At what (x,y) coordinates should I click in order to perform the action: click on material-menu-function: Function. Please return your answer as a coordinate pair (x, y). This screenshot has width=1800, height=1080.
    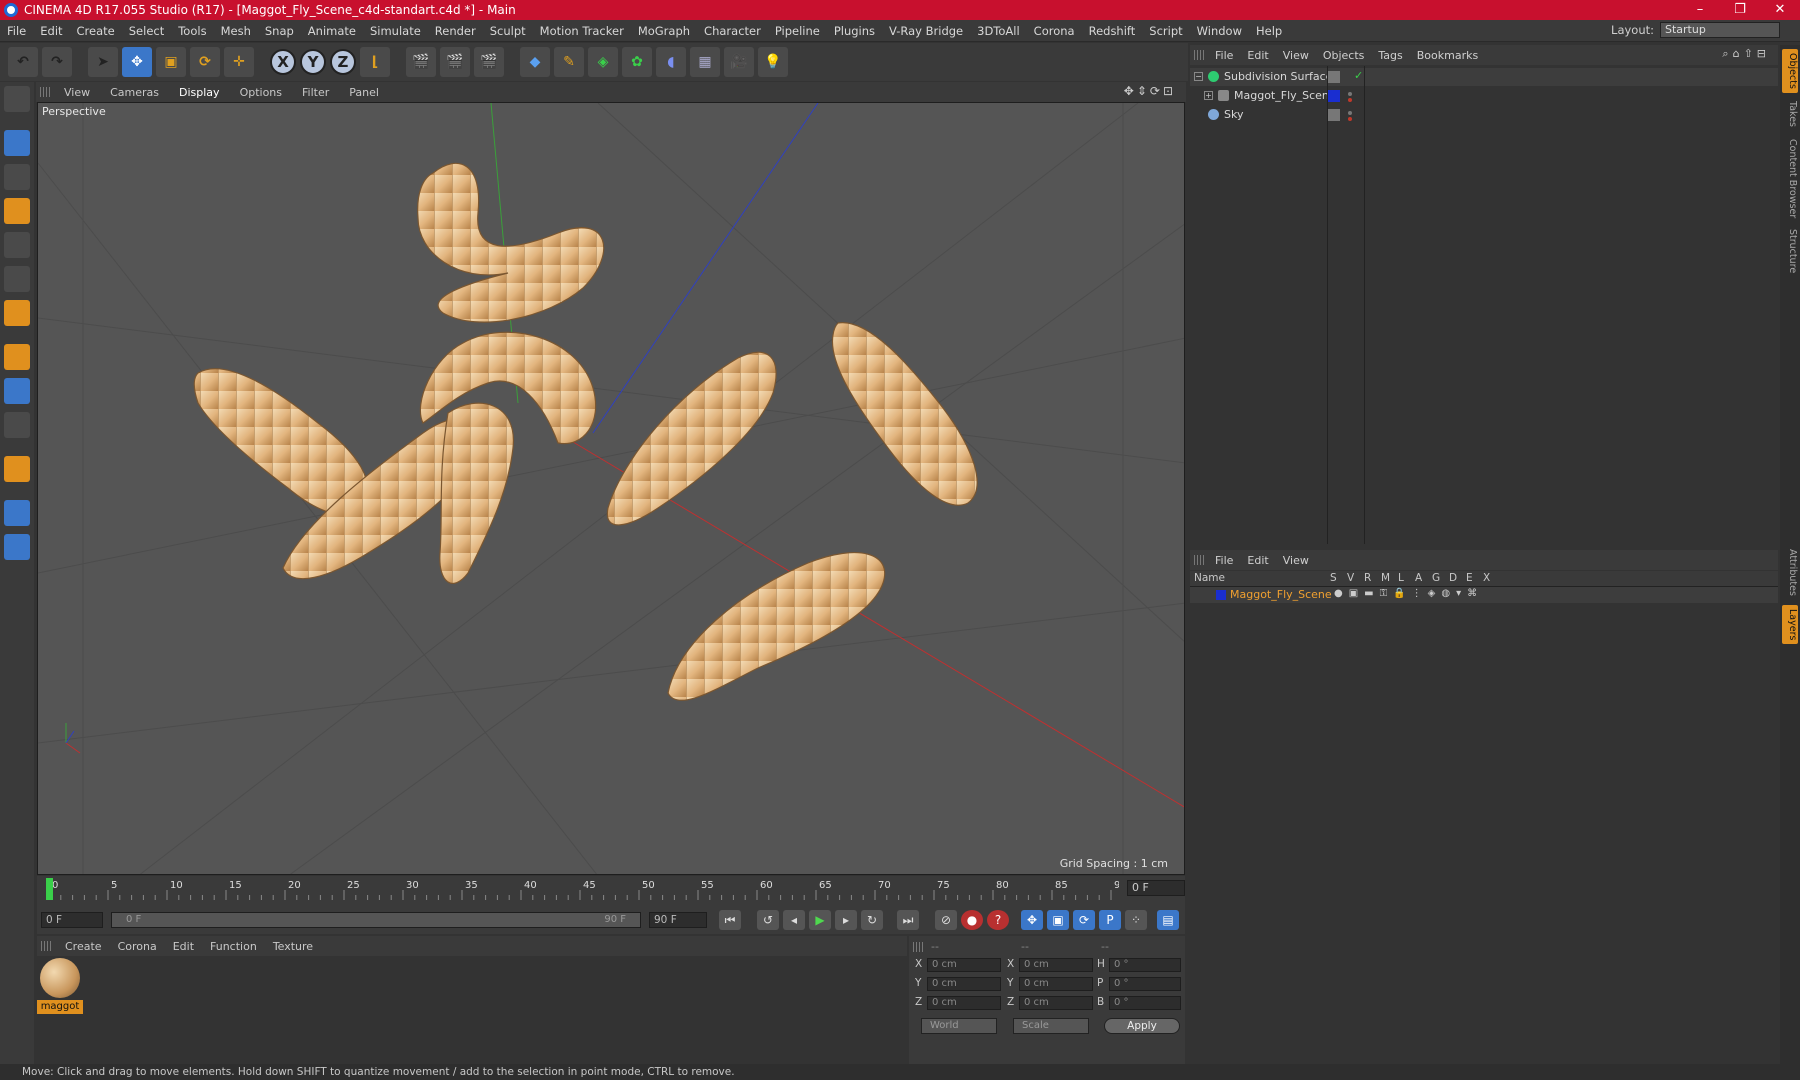
    Looking at the image, I should click on (233, 946).